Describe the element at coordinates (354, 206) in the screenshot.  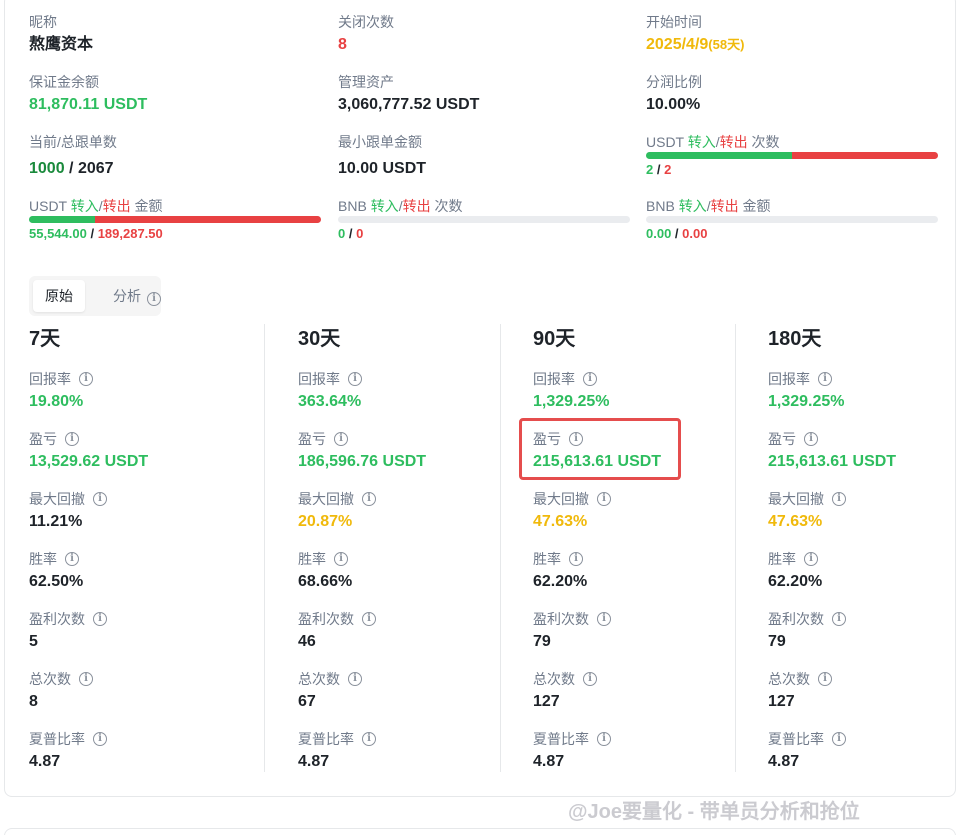
I see `bnb-count-prefix: BNB` at that location.